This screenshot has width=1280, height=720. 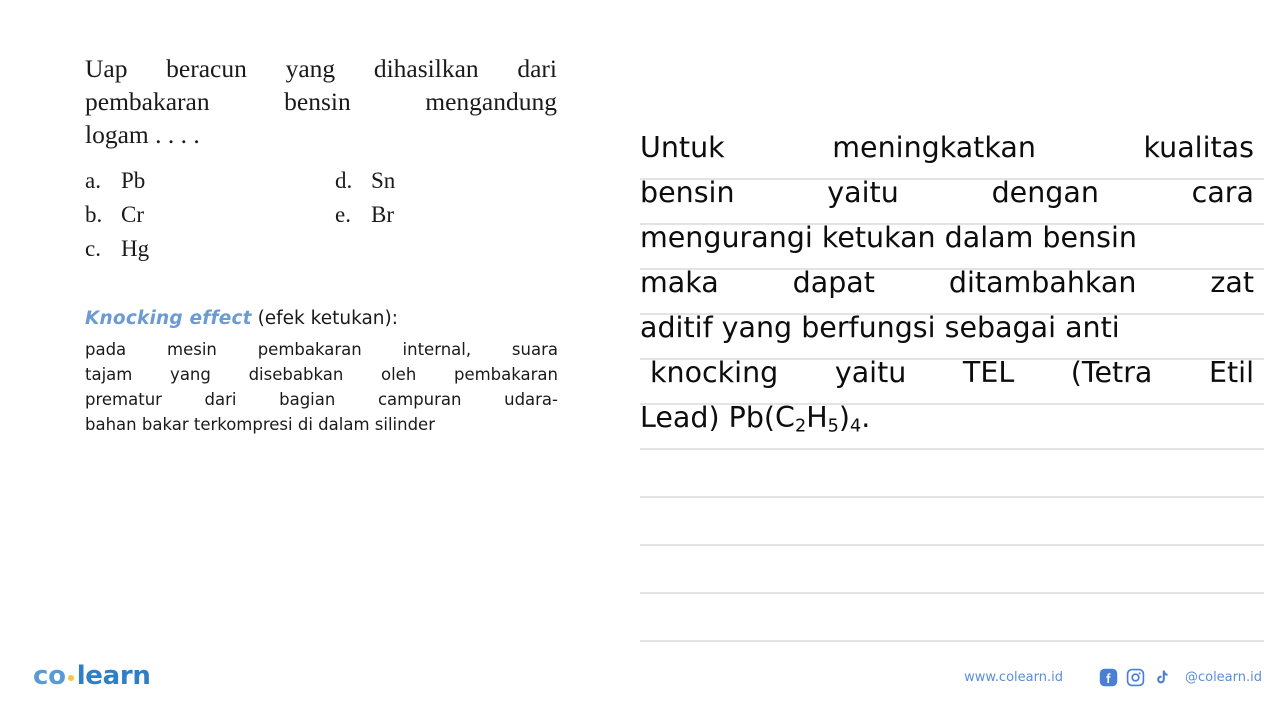 What do you see at coordinates (343, 214) in the screenshot?
I see `option-letter: e.` at bounding box center [343, 214].